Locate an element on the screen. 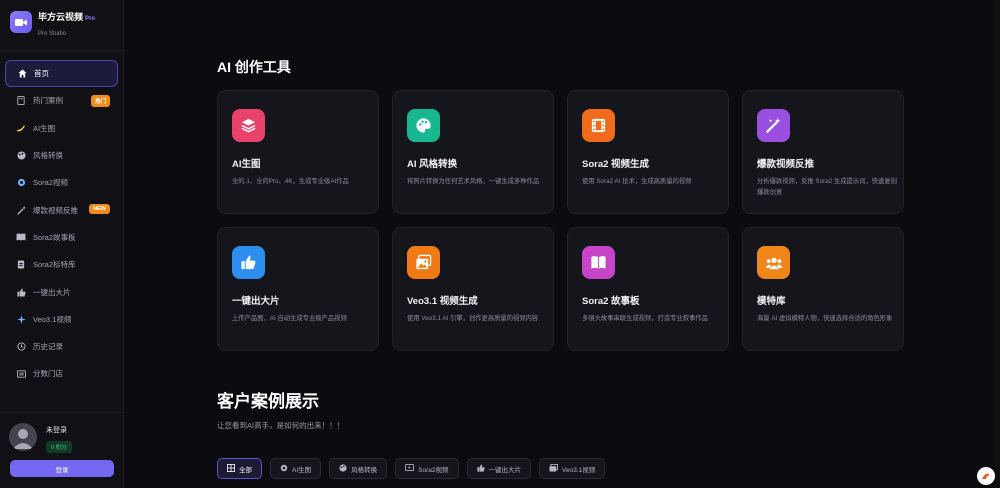 The image size is (1000, 488). tool-card: Sora2 故事板 多镜头故事串联生成视频，打造专业叙事作品 is located at coordinates (648, 289).